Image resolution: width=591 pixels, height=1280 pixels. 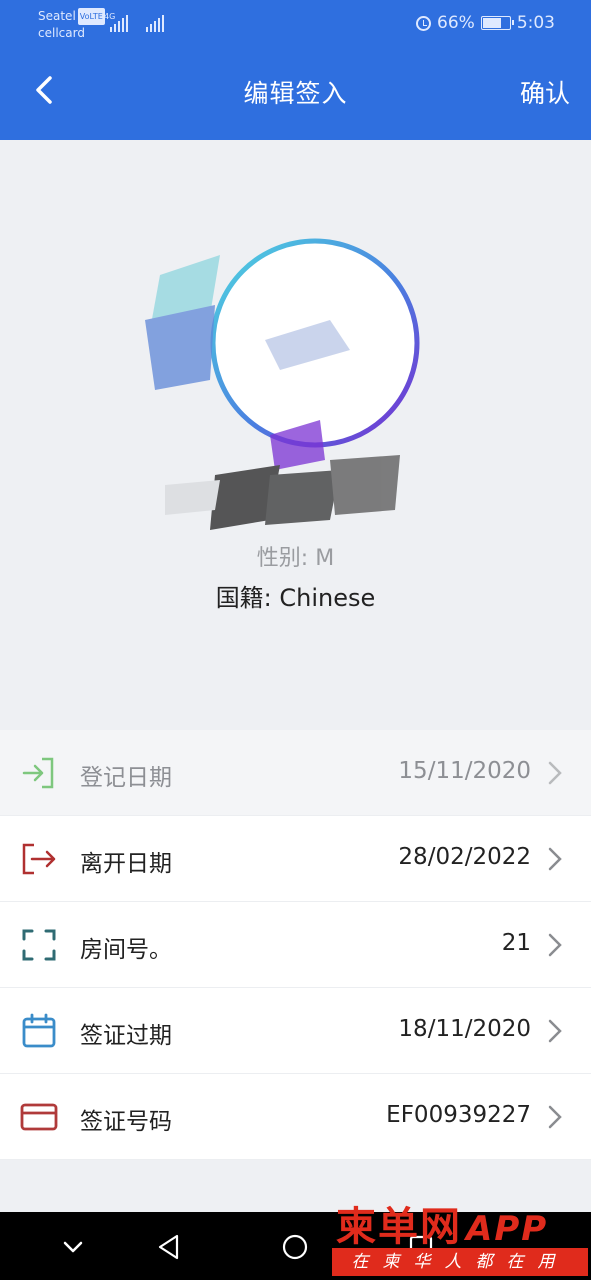 I want to click on row-label: 房间号。, so click(x=126, y=950).